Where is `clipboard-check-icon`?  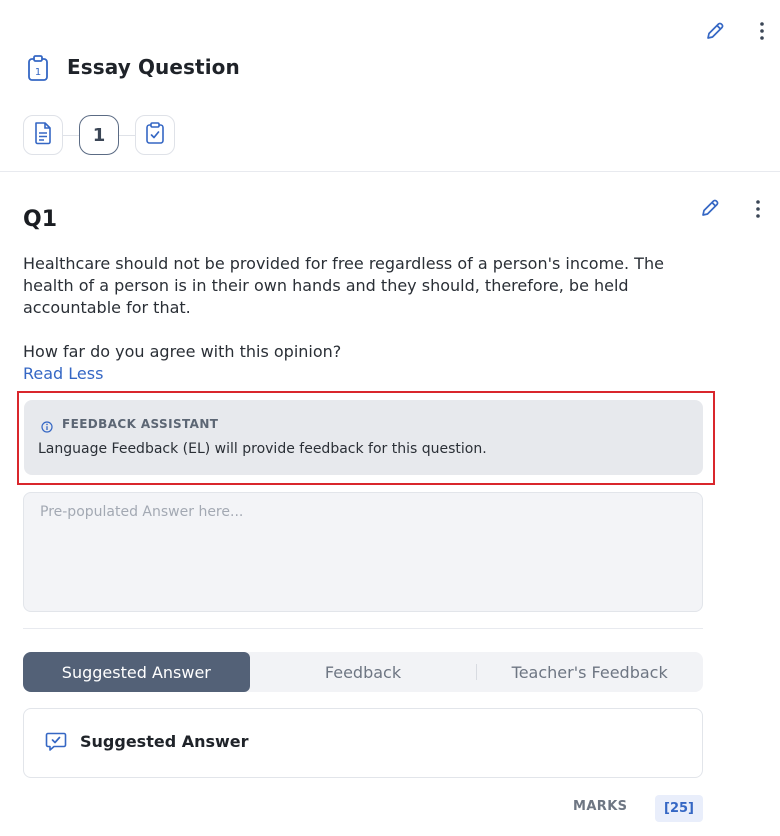 clipboard-check-icon is located at coordinates (155, 135).